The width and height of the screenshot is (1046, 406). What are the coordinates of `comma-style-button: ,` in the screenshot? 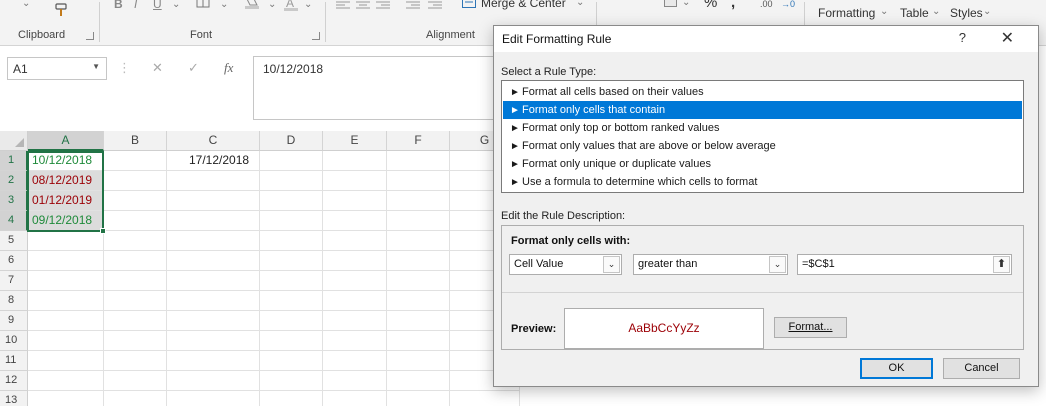 It's located at (733, 5).